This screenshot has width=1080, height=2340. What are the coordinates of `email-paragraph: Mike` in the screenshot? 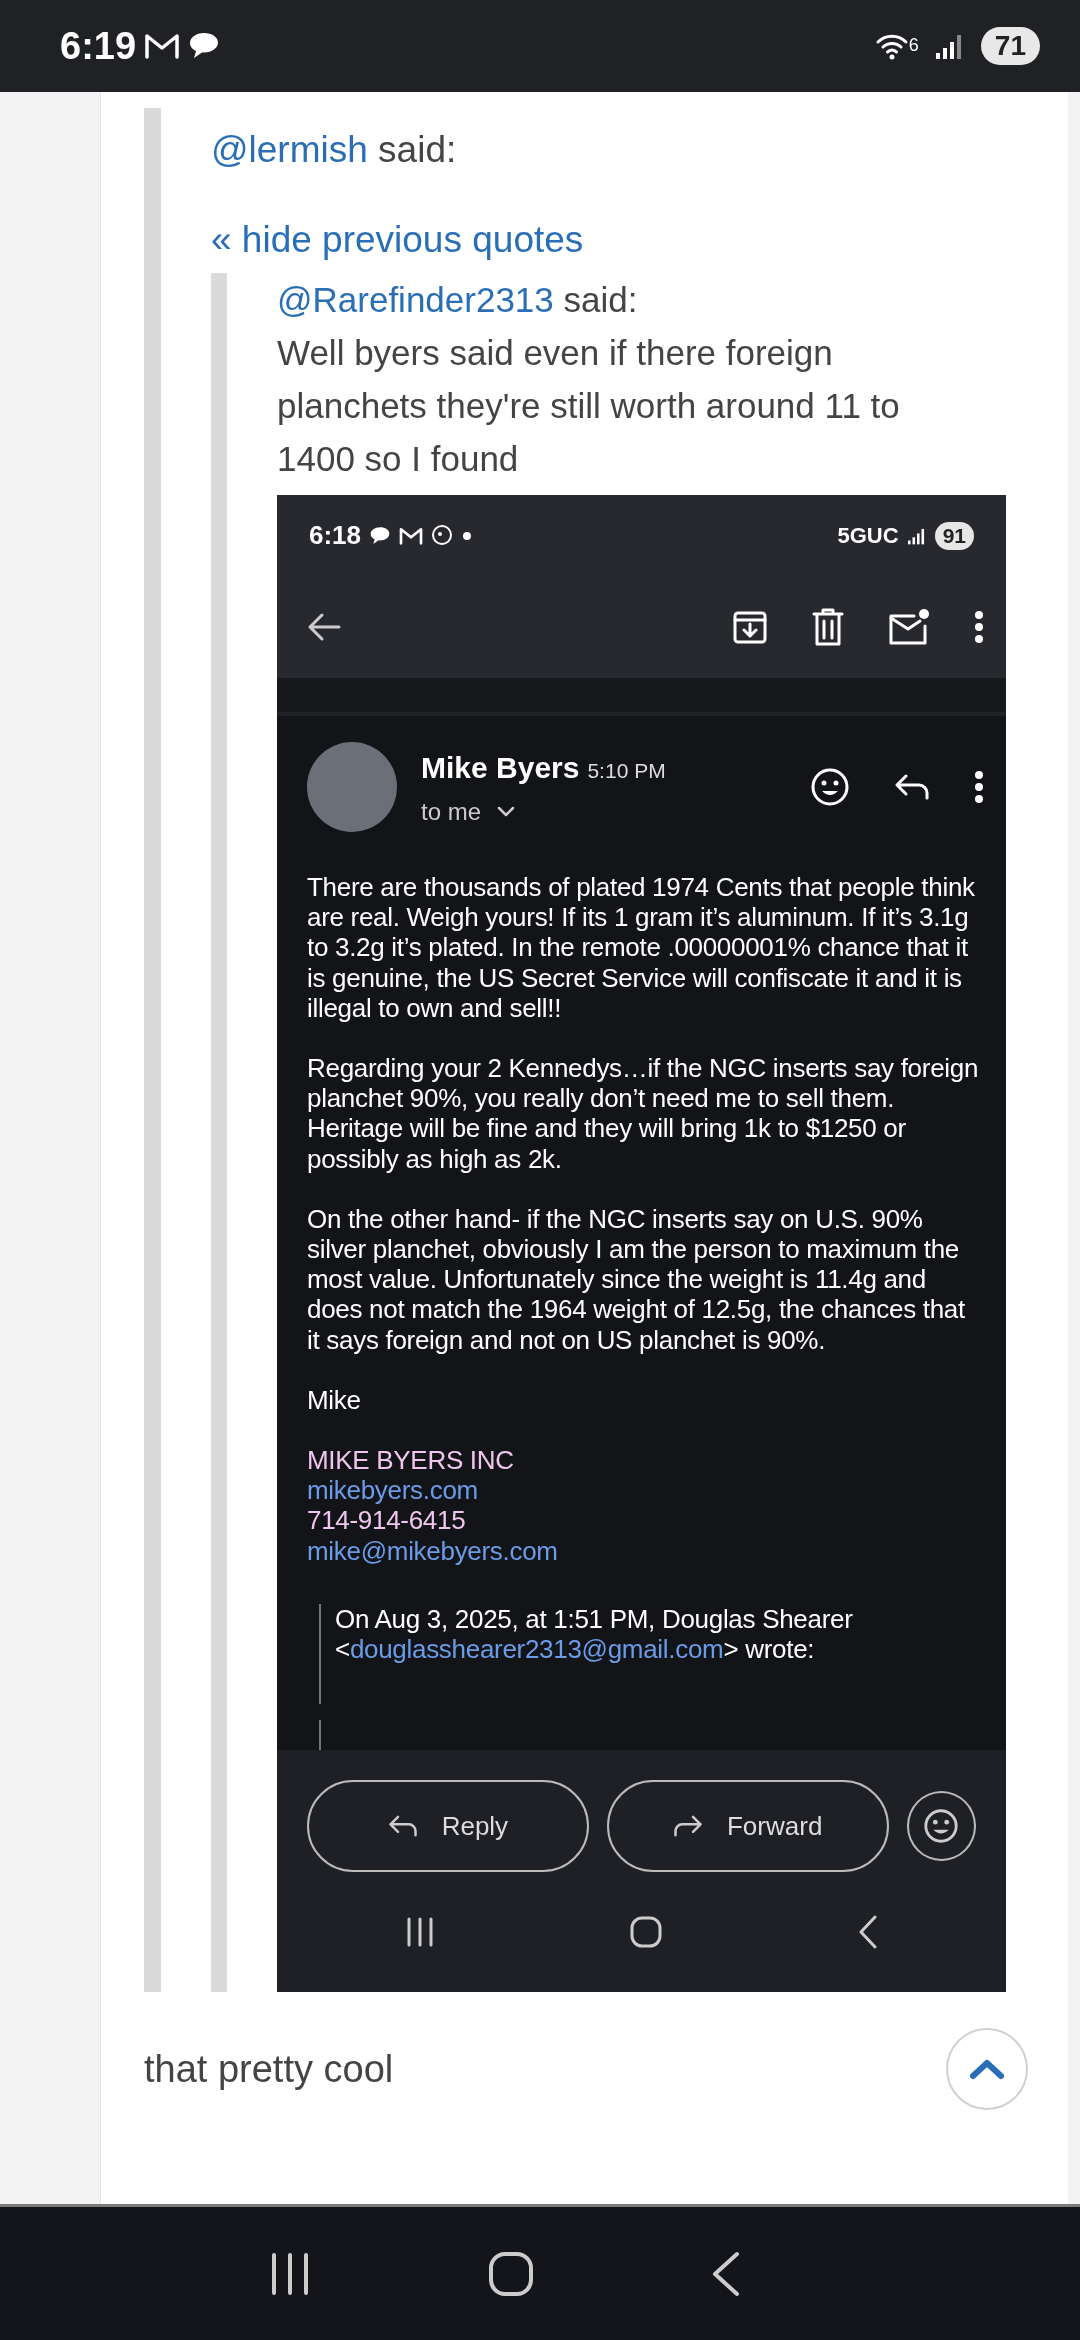 It's located at (334, 1400).